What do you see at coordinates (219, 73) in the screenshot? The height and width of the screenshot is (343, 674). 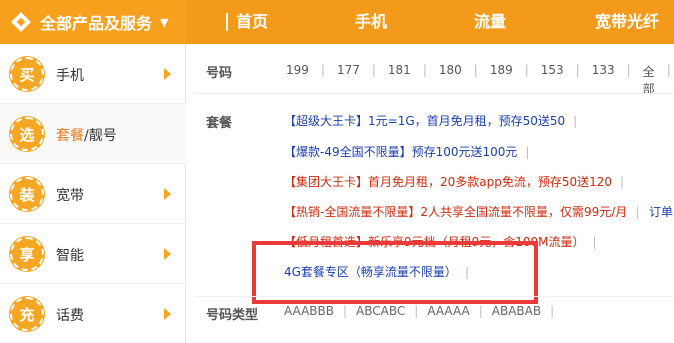 I see `number-label: 号码` at bounding box center [219, 73].